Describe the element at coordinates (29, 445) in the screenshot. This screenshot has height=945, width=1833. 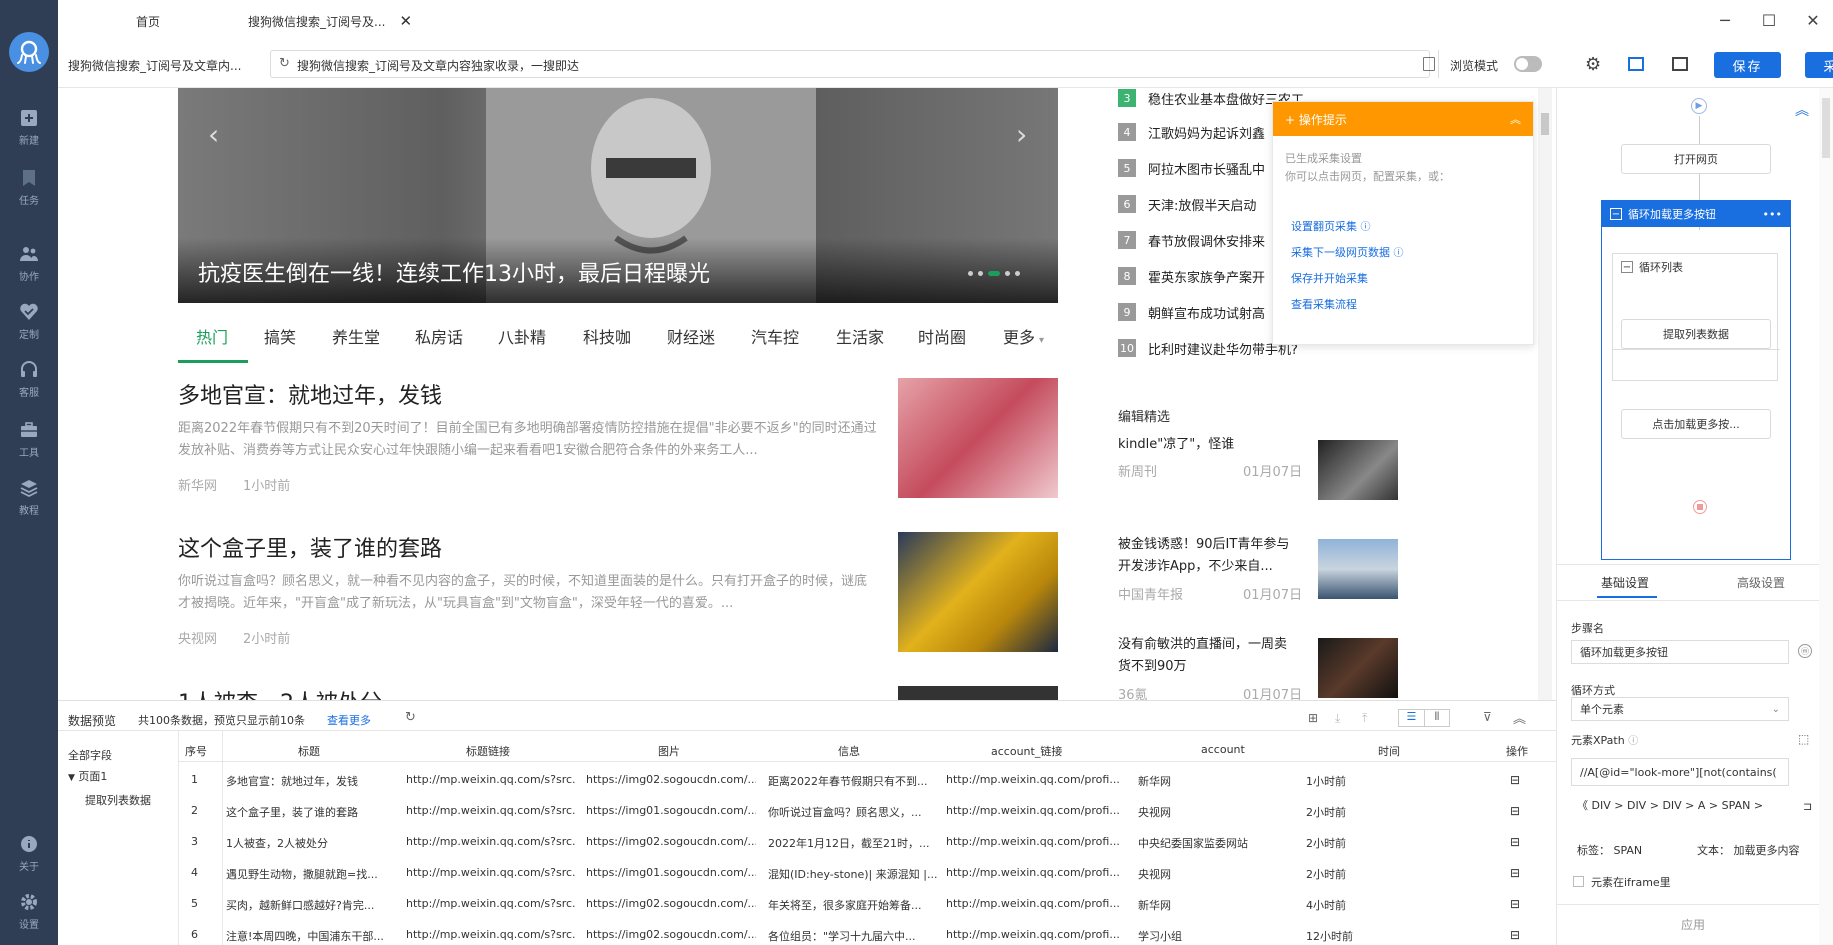
I see `sidebar-item-tools: 工具` at that location.